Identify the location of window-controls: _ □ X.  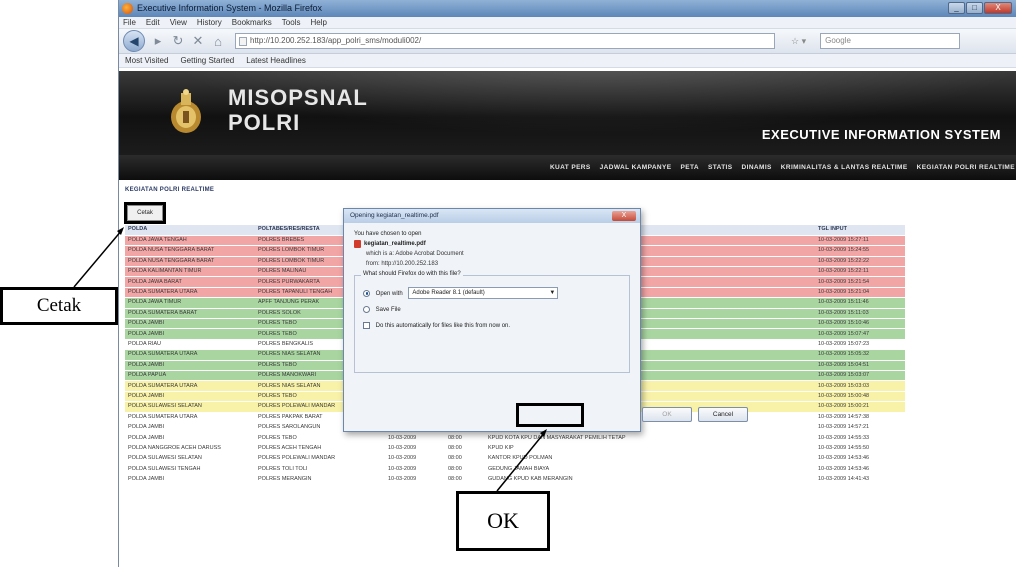
(980, 8).